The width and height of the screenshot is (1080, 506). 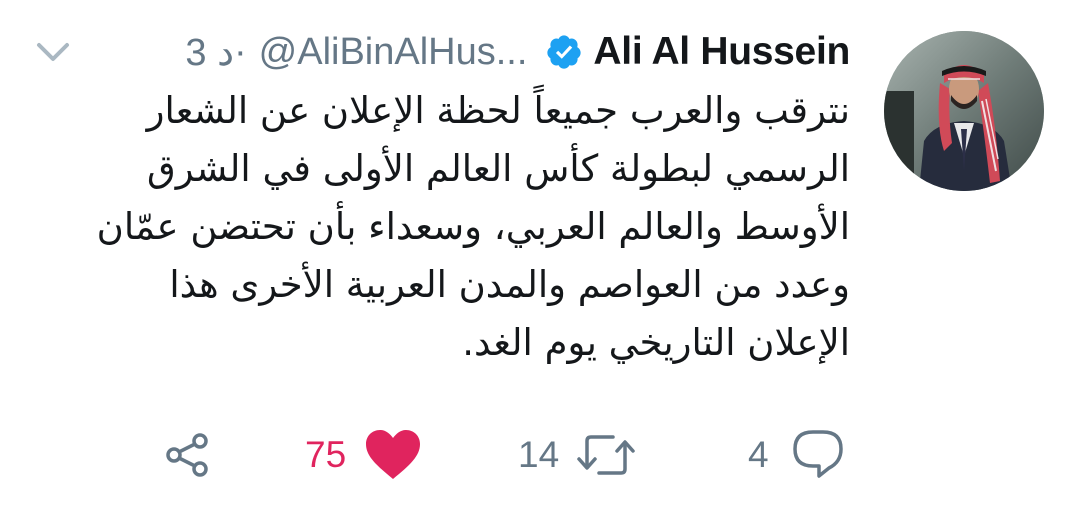 I want to click on like-button: 75, so click(x=363, y=455).